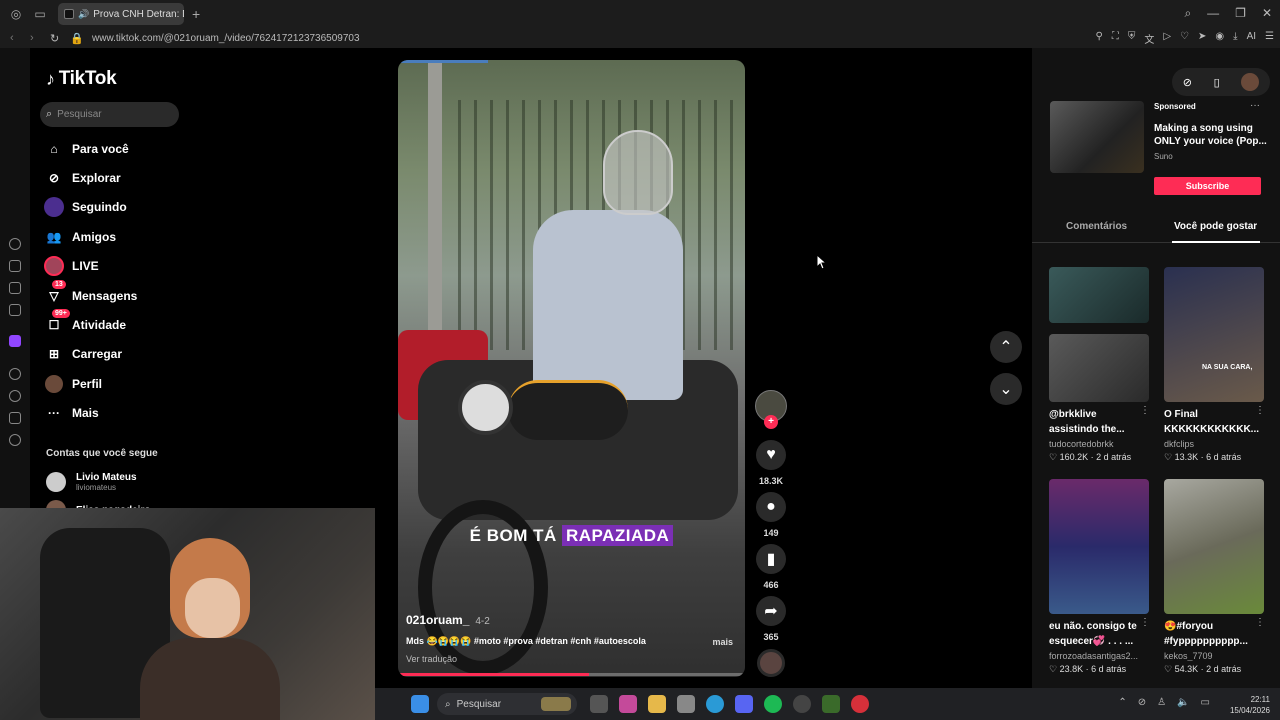 This screenshot has height=720, width=1280. What do you see at coordinates (771, 507) in the screenshot?
I see `comment-button: ●` at bounding box center [771, 507].